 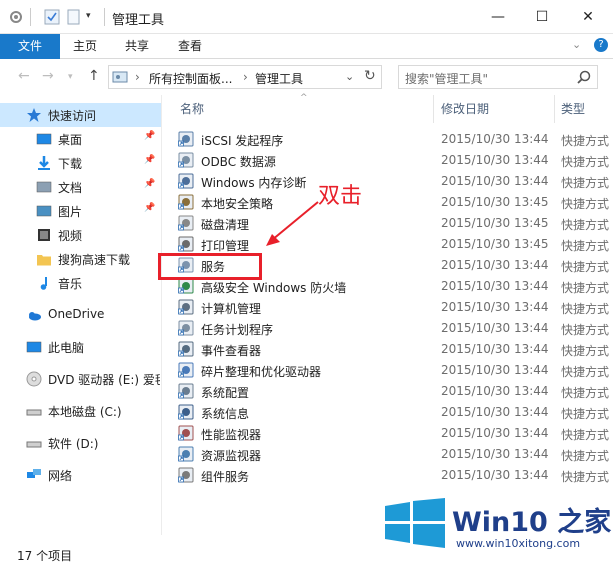 What do you see at coordinates (601, 45) in the screenshot?
I see `help-icon: ?` at bounding box center [601, 45].